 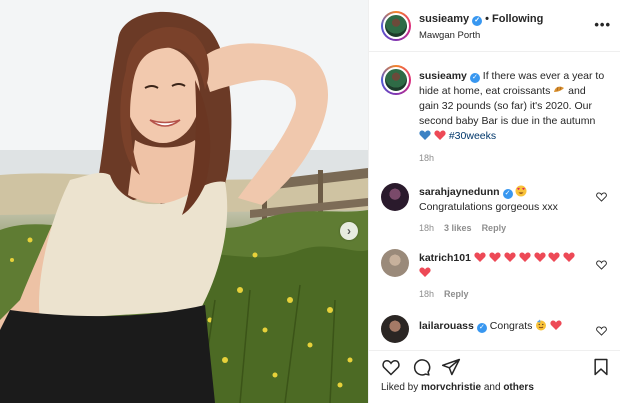 I want to click on author-row: susieamy ✓ • Following, so click(x=481, y=19).